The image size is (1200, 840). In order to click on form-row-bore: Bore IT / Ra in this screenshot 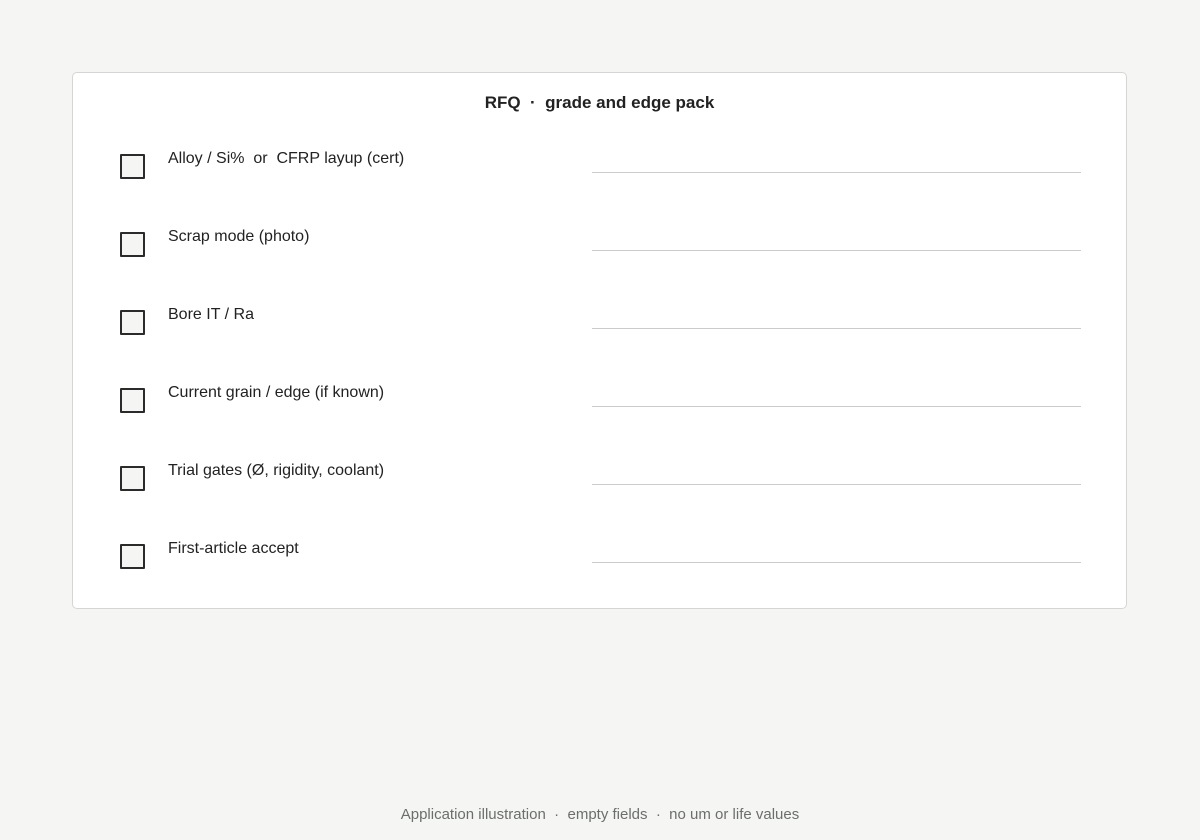, I will do `click(601, 325)`.